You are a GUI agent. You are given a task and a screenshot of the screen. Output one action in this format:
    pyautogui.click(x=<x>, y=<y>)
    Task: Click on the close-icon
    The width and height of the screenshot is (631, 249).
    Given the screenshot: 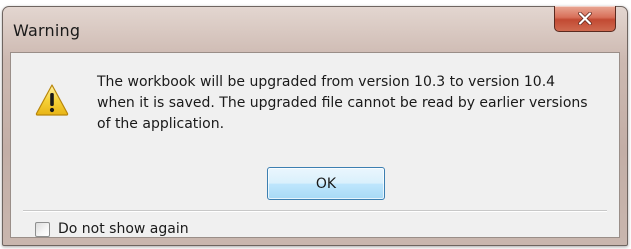 What is the action you would take?
    pyautogui.click(x=585, y=18)
    